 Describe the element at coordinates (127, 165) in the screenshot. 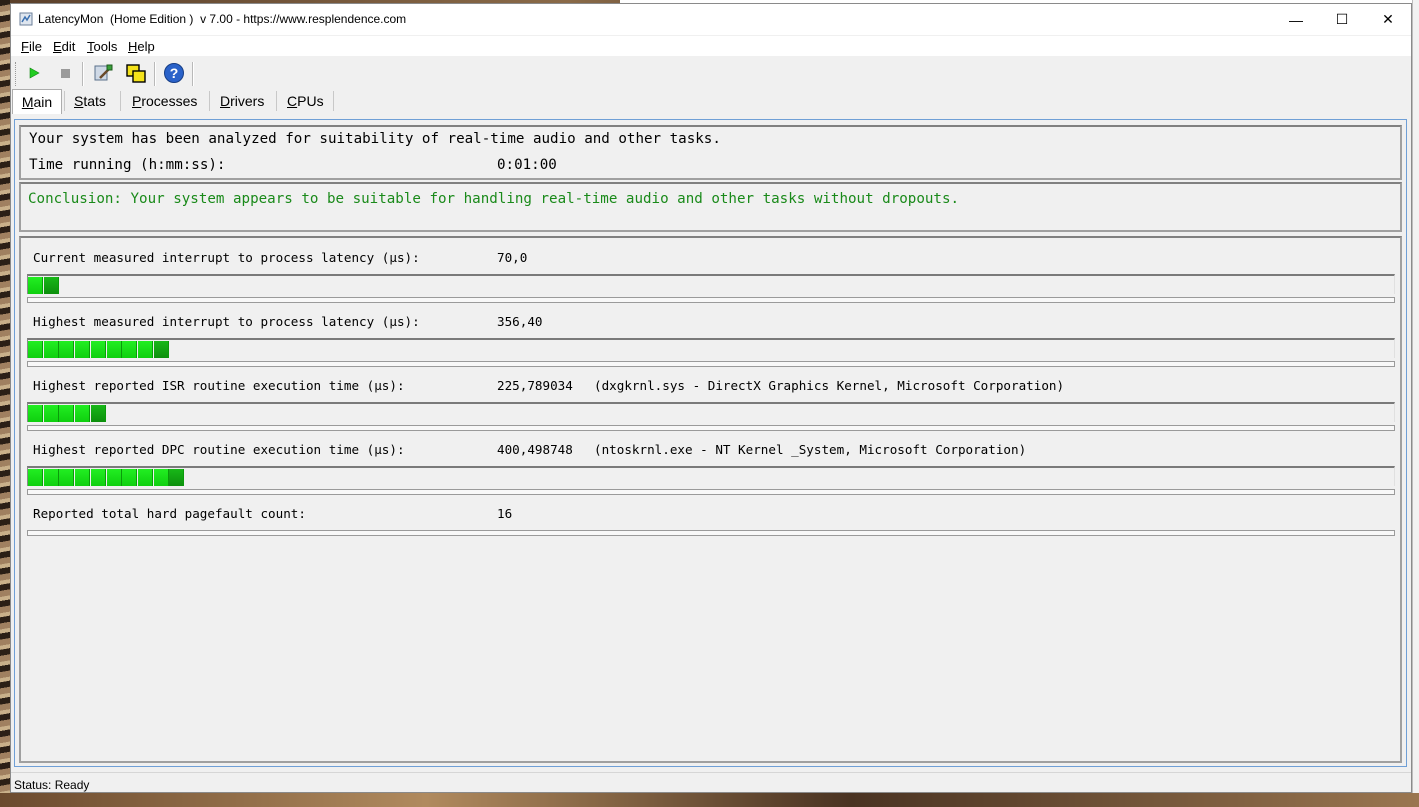

I see `time-running-label: Time running (h:mm:ss):` at that location.